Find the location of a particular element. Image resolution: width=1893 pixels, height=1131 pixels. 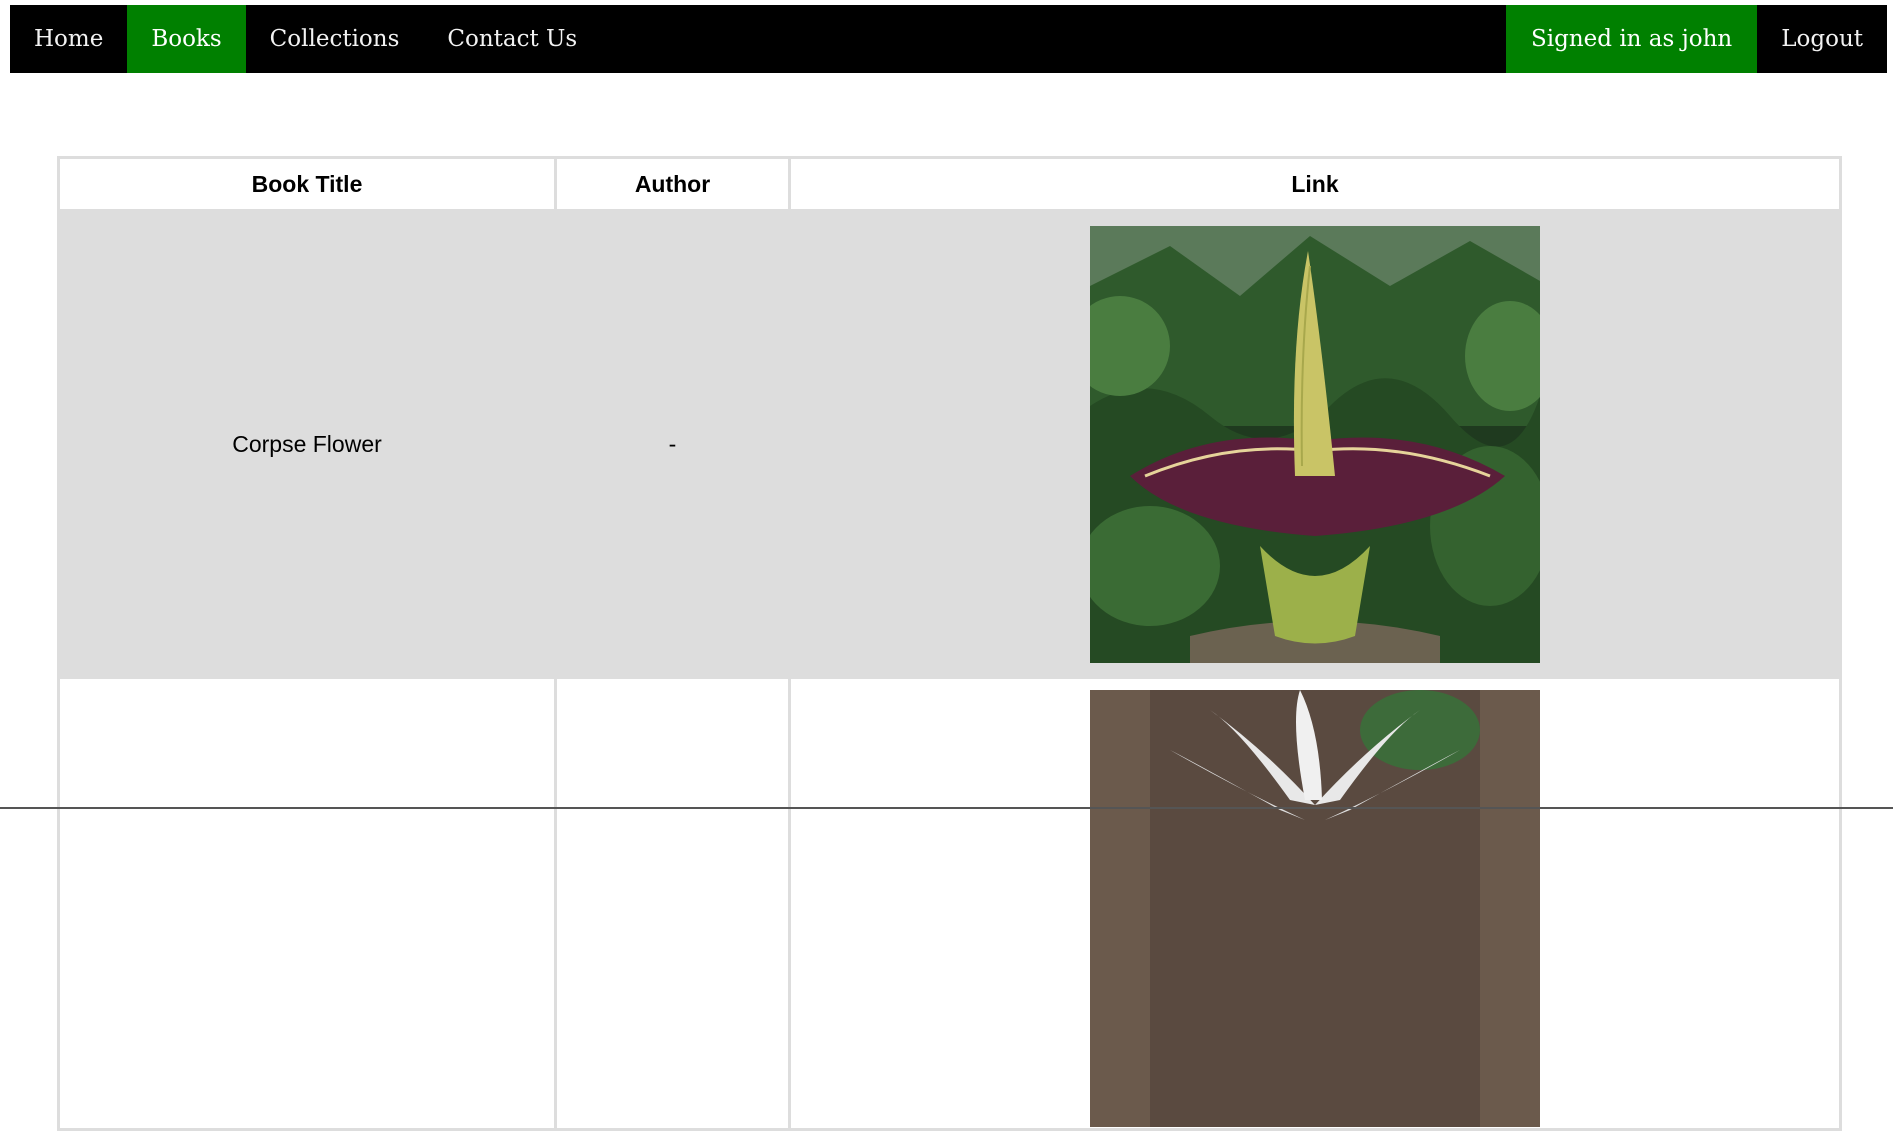

nav-right: Signed in as john Logout is located at coordinates (1696, 39).